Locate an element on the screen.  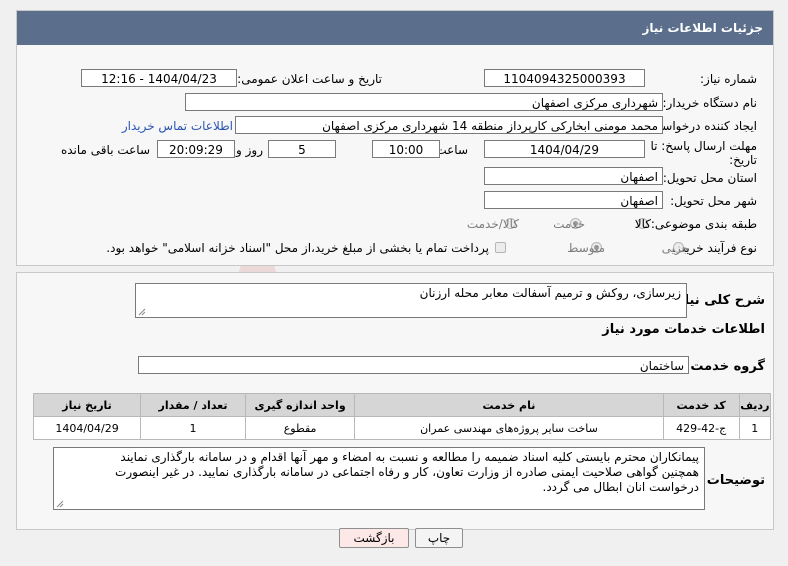
announce-field: 1404/04/23 - 12:16 is located at coordinates (159, 78).